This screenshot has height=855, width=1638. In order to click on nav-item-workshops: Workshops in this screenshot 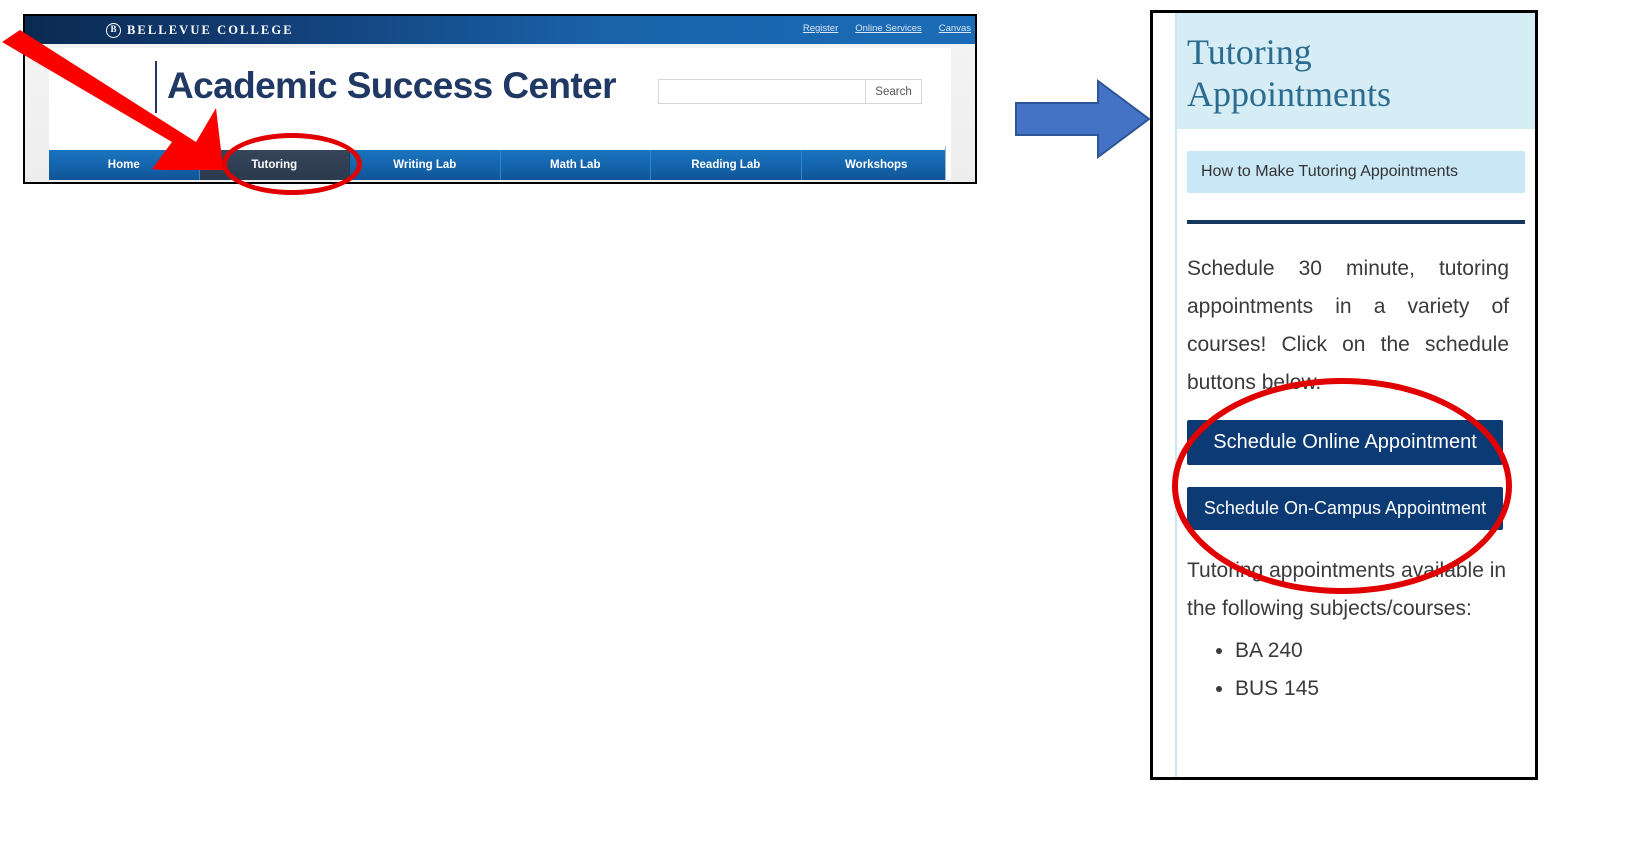, I will do `click(877, 165)`.